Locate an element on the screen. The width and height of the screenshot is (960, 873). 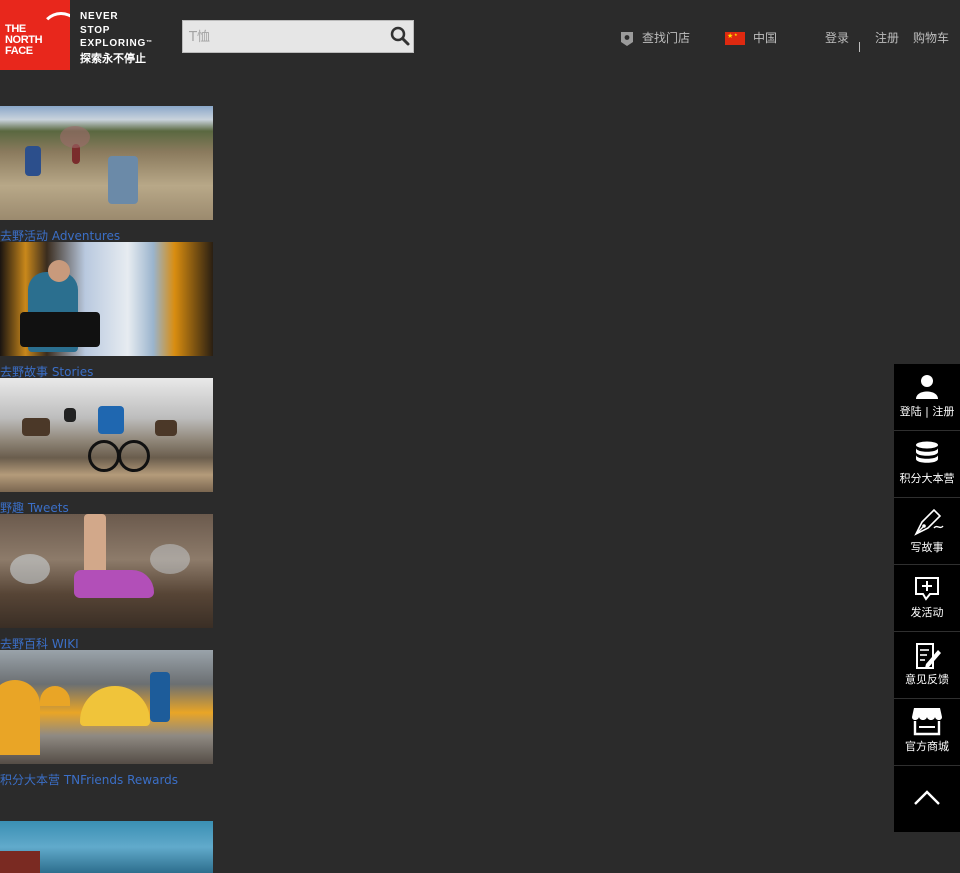
tile-stories: 去野故事 Stories is located at coordinates (106, 310).